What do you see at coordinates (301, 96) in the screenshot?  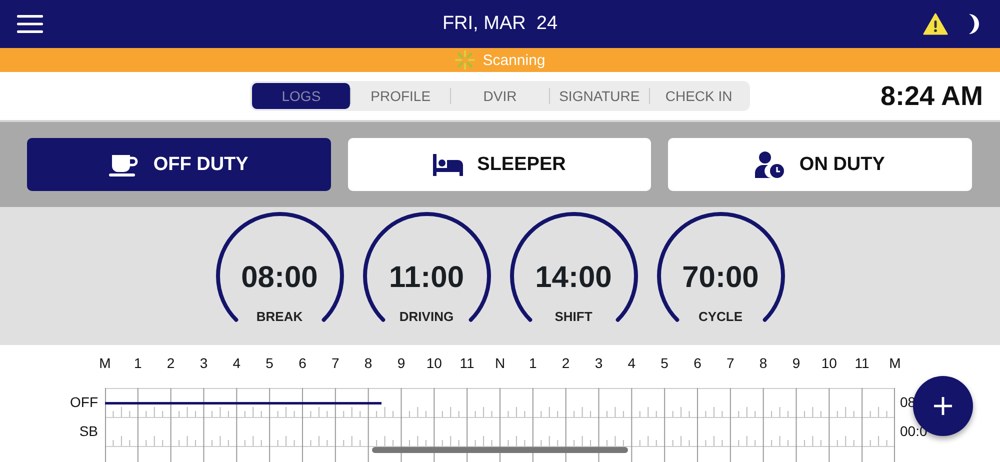 I see `tab: LOGS` at bounding box center [301, 96].